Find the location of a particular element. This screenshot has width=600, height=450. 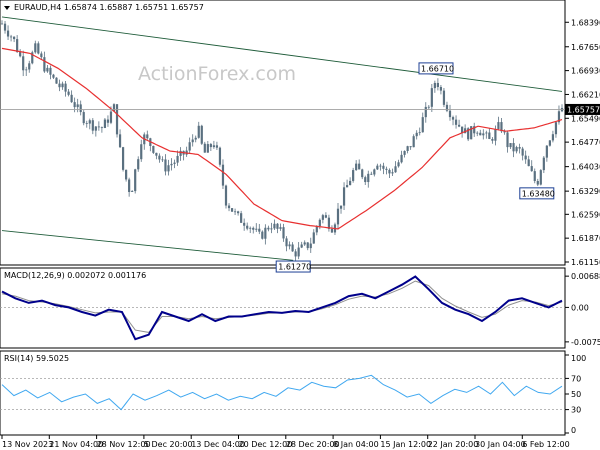

price-annotation-label: 1.61270 is located at coordinates (294, 267).